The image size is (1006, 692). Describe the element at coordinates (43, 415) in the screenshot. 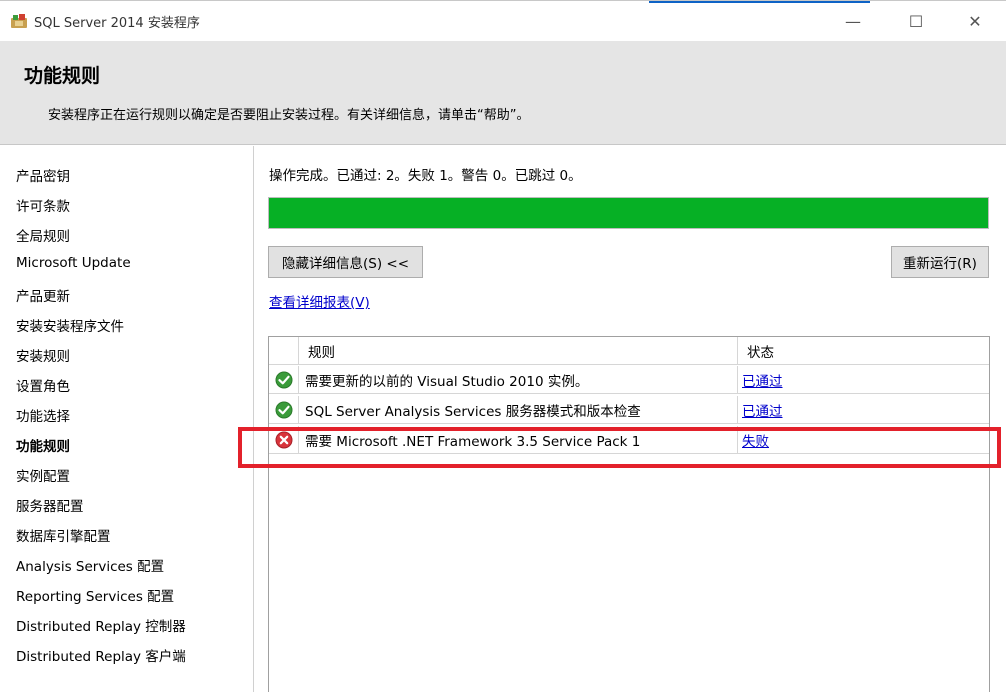

I see `nav-item-feature-selection: 功能选择` at that location.